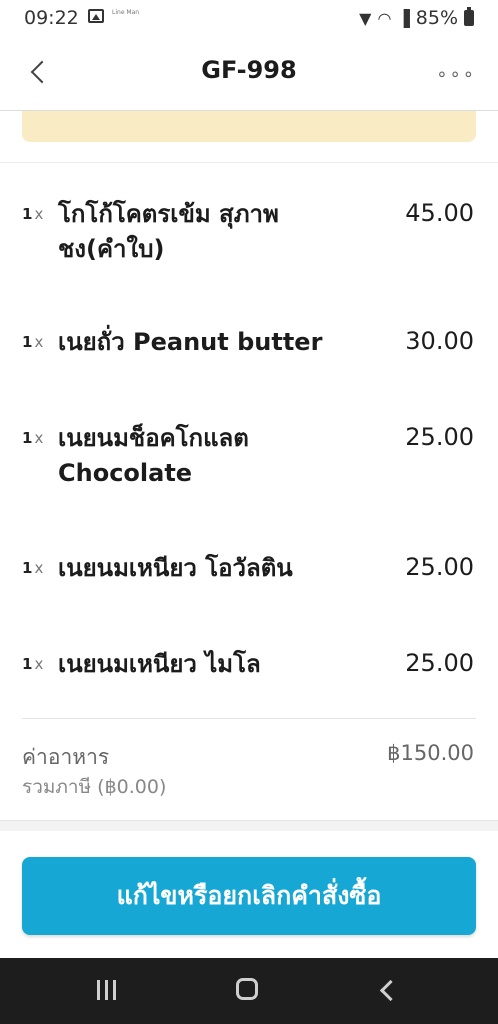 This screenshot has height=1024, width=498. What do you see at coordinates (384, 18) in the screenshot?
I see `wifi-icon: ◠` at bounding box center [384, 18].